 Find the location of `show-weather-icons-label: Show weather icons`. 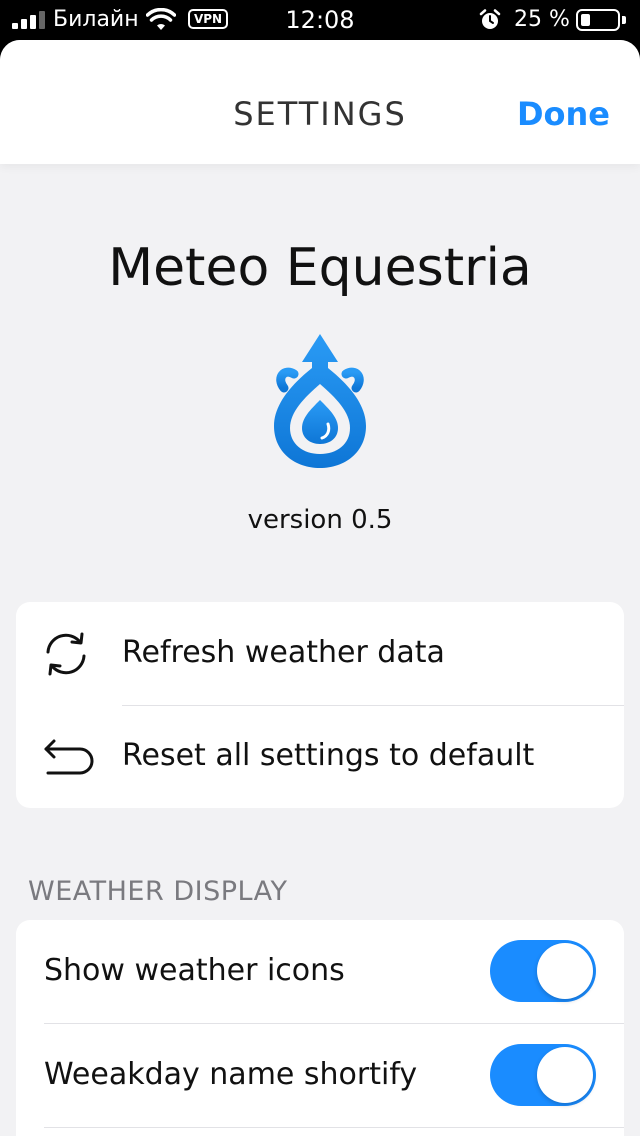

show-weather-icons-label: Show weather icons is located at coordinates (194, 970).